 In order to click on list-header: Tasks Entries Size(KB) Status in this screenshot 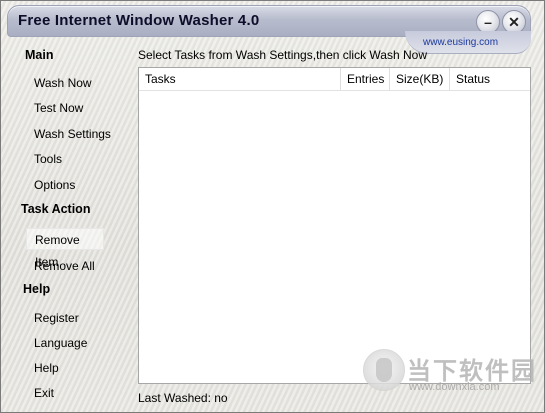, I will do `click(334, 79)`.